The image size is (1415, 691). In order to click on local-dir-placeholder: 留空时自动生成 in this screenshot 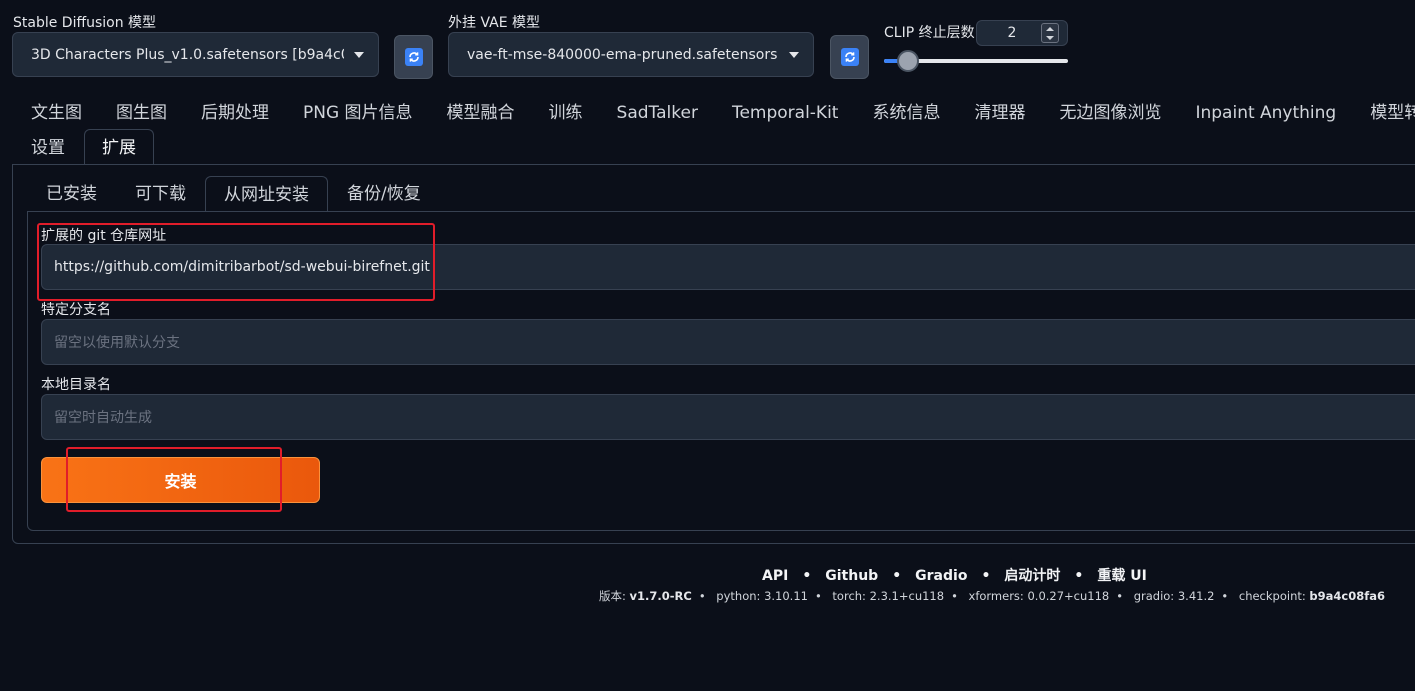, I will do `click(103, 418)`.